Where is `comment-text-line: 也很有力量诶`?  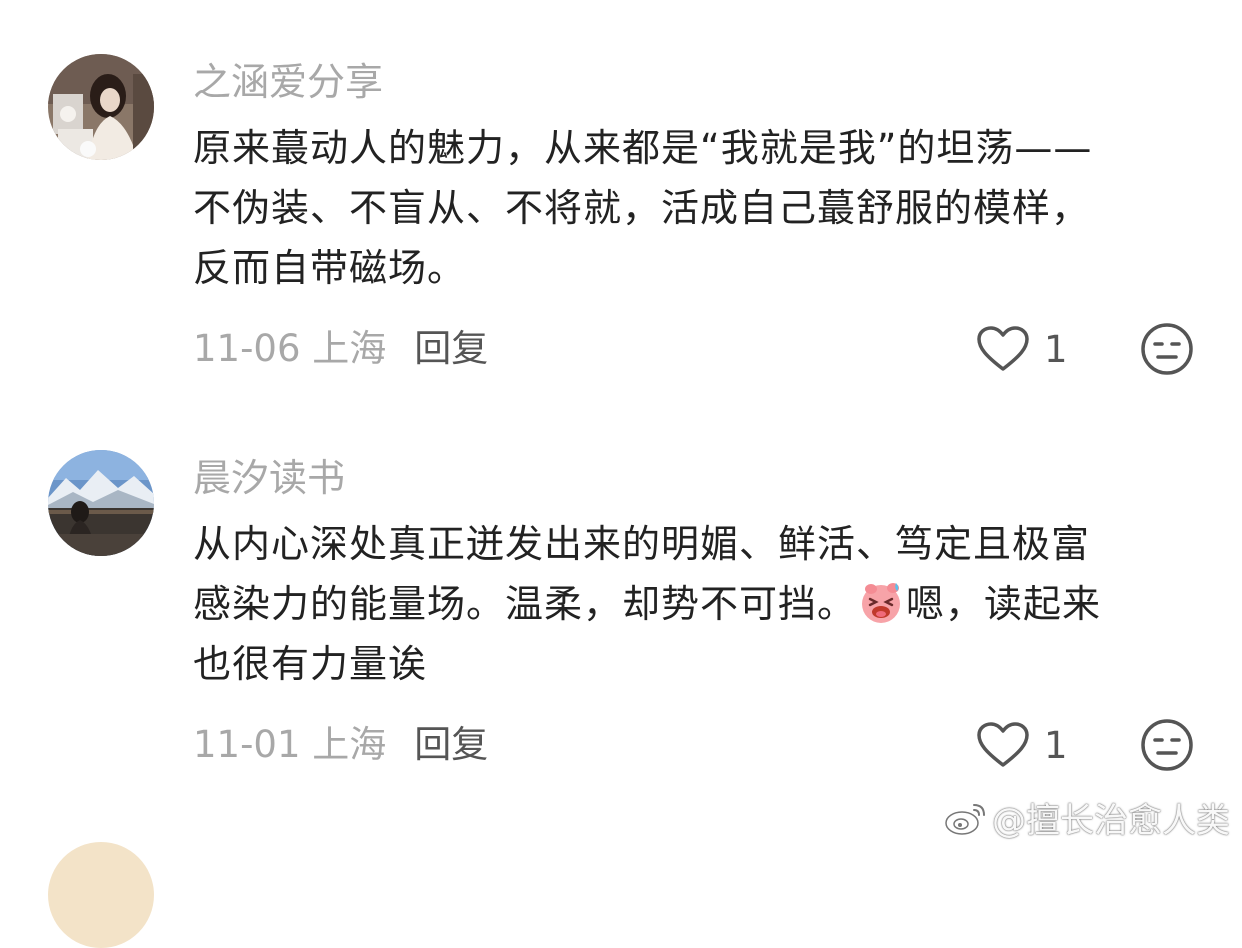
comment-text-line: 也很有力量诶 is located at coordinates (310, 664).